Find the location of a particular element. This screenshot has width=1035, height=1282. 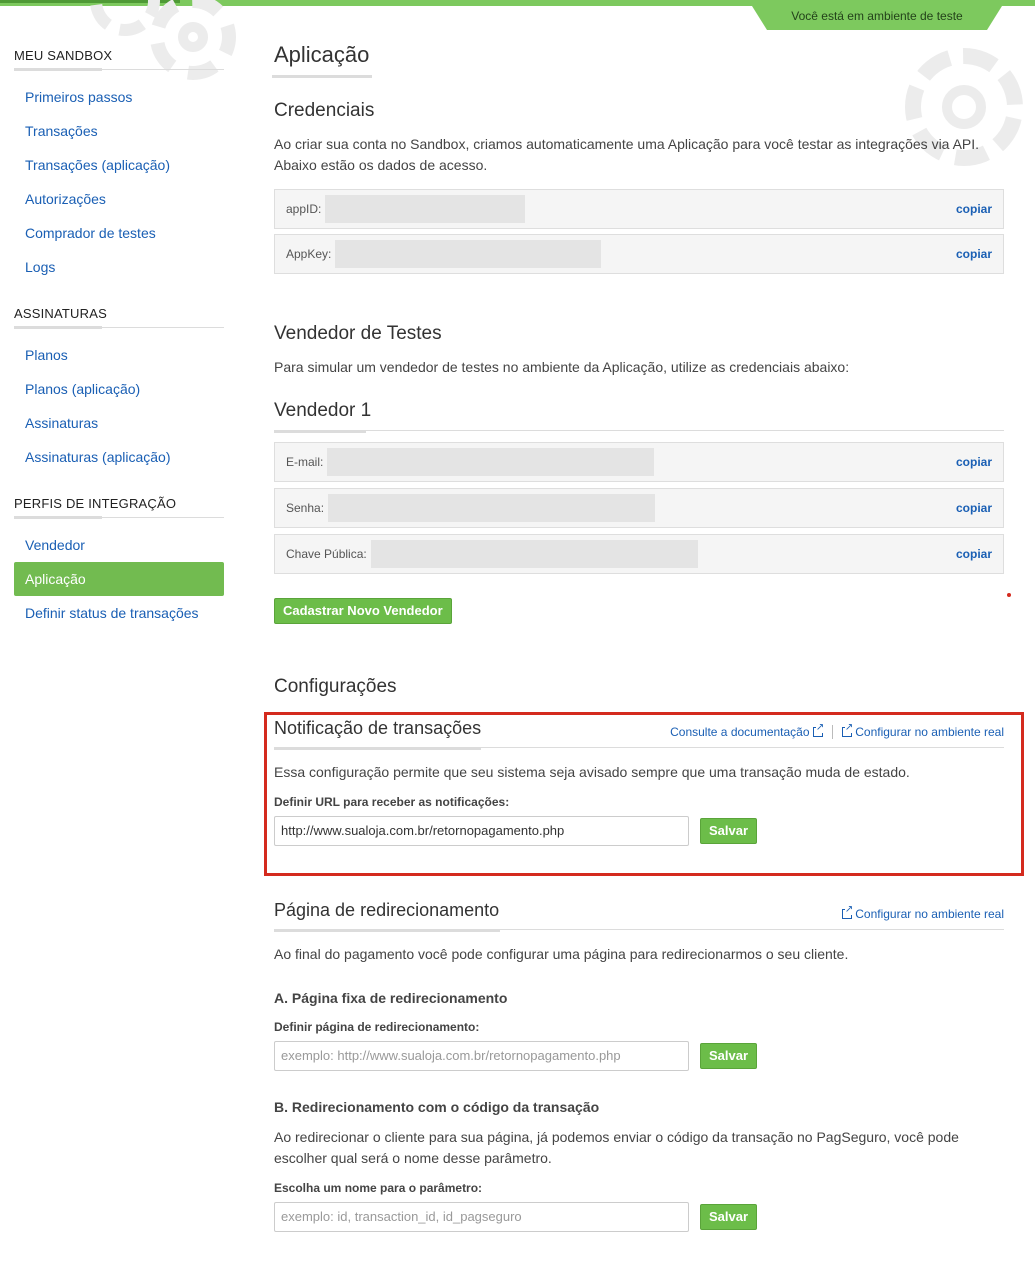

sidebar-item-vendedor: Vendedor is located at coordinates (119, 545).